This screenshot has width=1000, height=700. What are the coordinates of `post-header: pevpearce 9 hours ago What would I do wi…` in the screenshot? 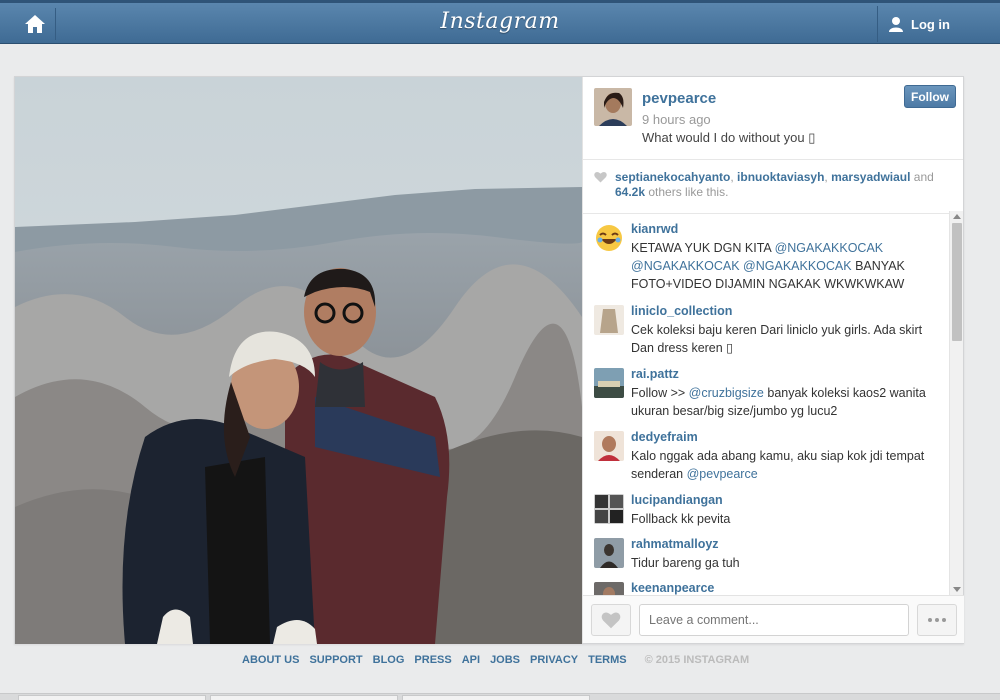 It's located at (773, 118).